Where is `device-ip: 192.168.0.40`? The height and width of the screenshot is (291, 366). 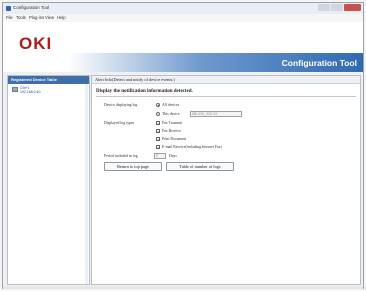 device-ip: 192.168.0.40 is located at coordinates (30, 92).